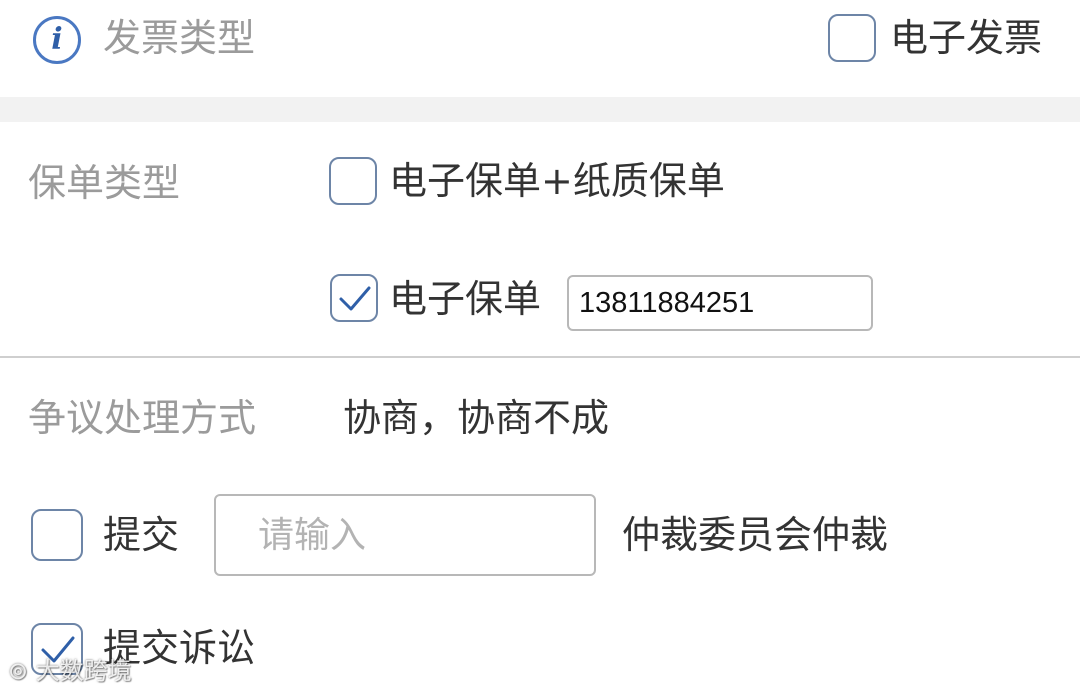 The image size is (1080, 693). Describe the element at coordinates (405, 535) in the screenshot. I see `arbitration-committee-input: 请输入` at that location.